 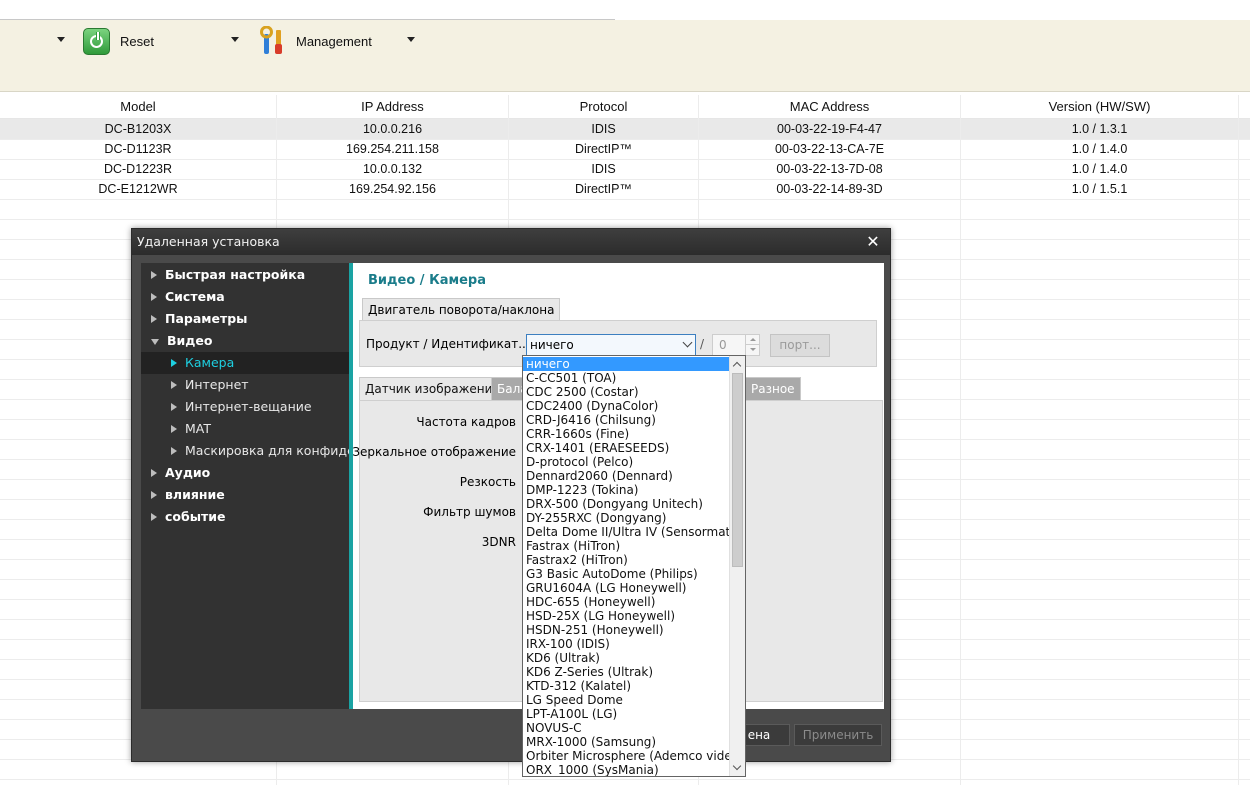 I want to click on dropdown-option: MRX-1000 (Samsung), so click(x=626, y=742).